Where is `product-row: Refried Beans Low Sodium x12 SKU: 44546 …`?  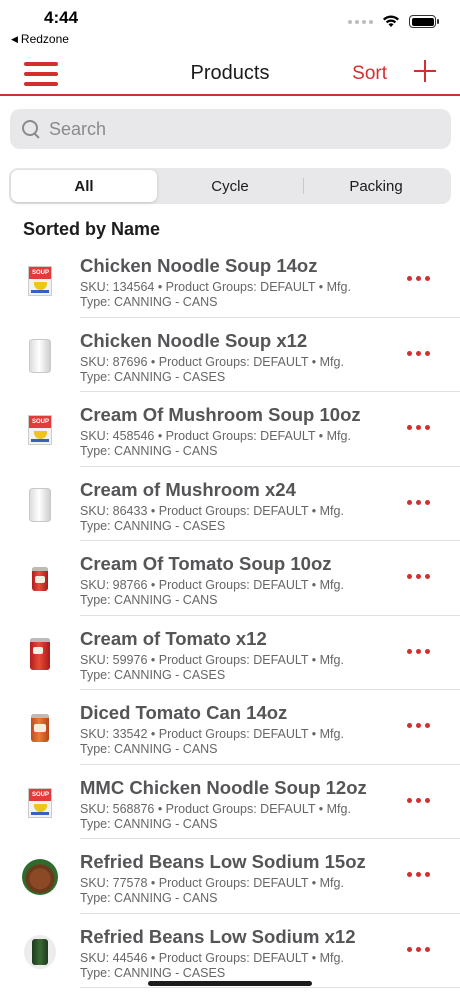 product-row: Refried Beans Low Sodium x12 SKU: 44546 … is located at coordinates (230, 951).